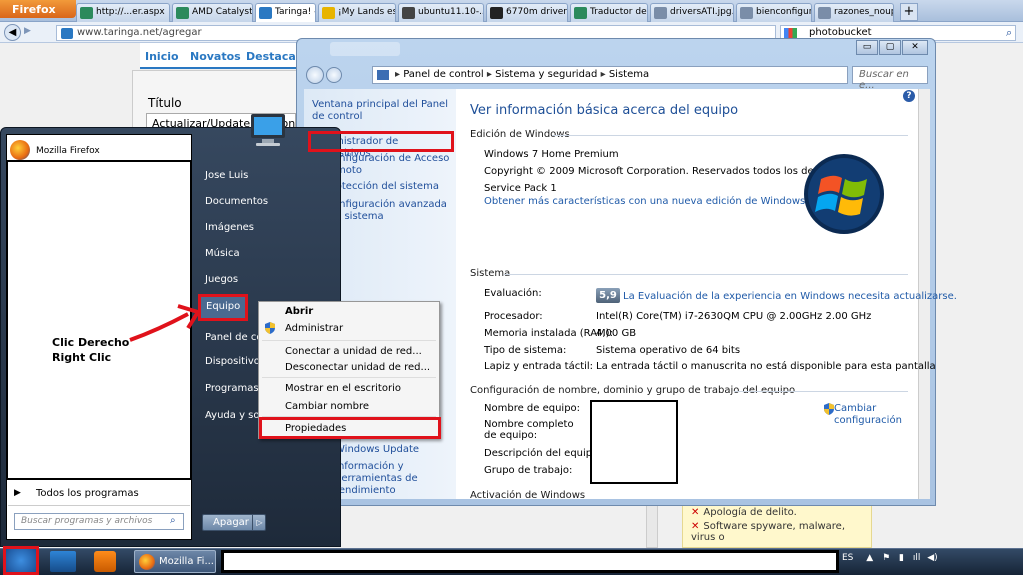 This screenshot has width=1023, height=575. What do you see at coordinates (528, 495) in the screenshot?
I see `activation-section: Activación de Windows` at bounding box center [528, 495].